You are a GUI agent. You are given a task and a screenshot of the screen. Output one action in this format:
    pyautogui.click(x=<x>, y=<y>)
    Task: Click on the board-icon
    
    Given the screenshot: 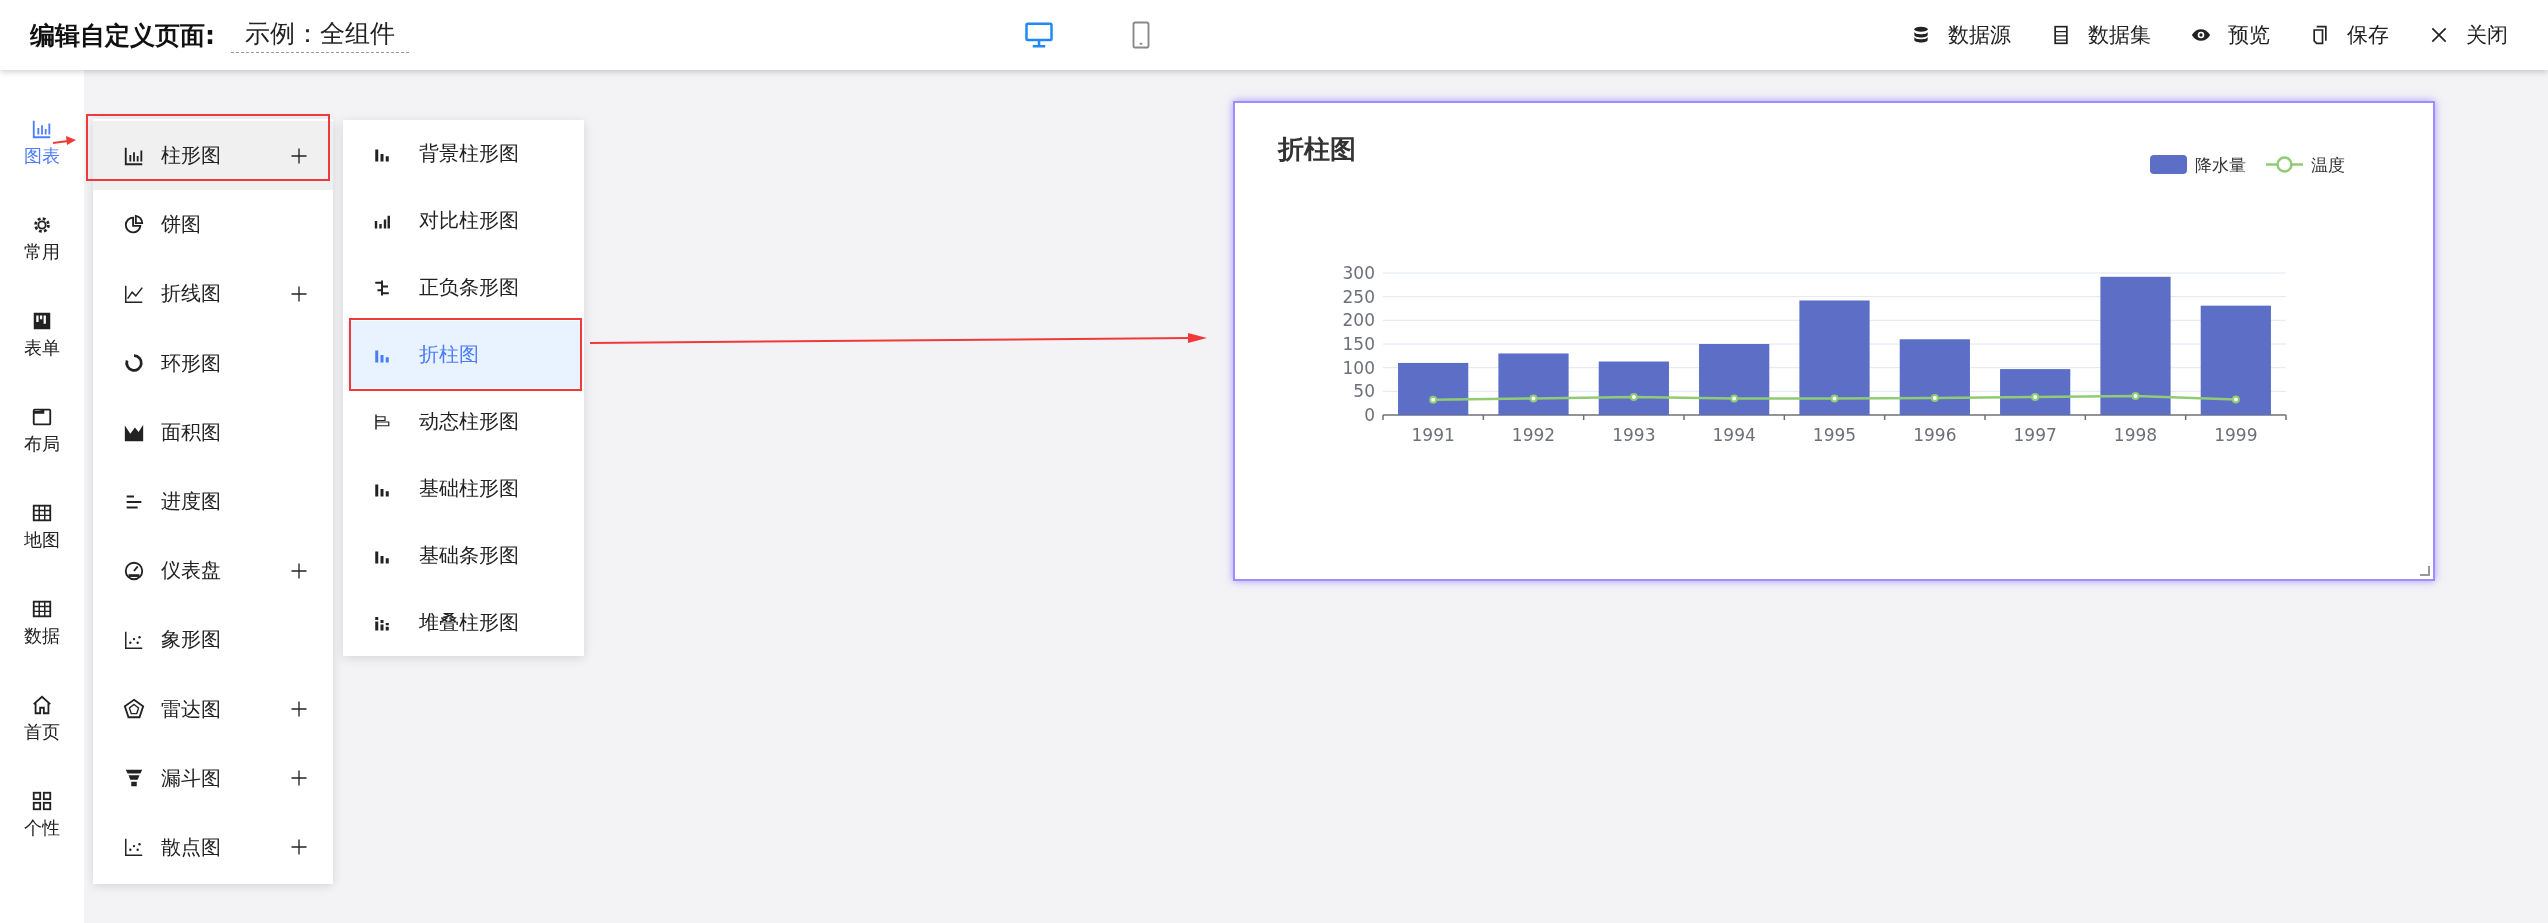 What is the action you would take?
    pyautogui.click(x=42, y=321)
    